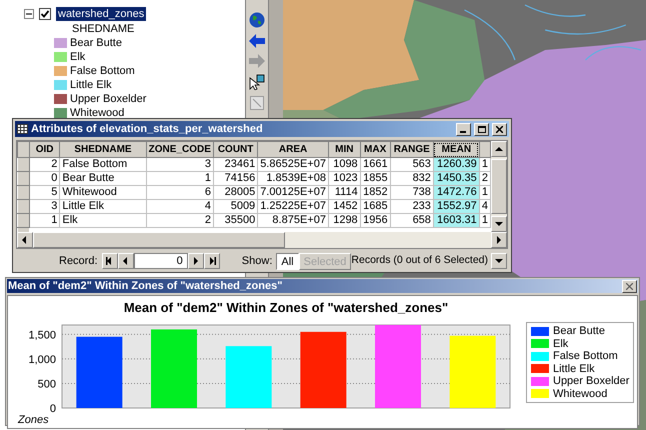 This screenshot has height=430, width=646. What do you see at coordinates (29, 14) in the screenshot?
I see `collapse-icon` at bounding box center [29, 14].